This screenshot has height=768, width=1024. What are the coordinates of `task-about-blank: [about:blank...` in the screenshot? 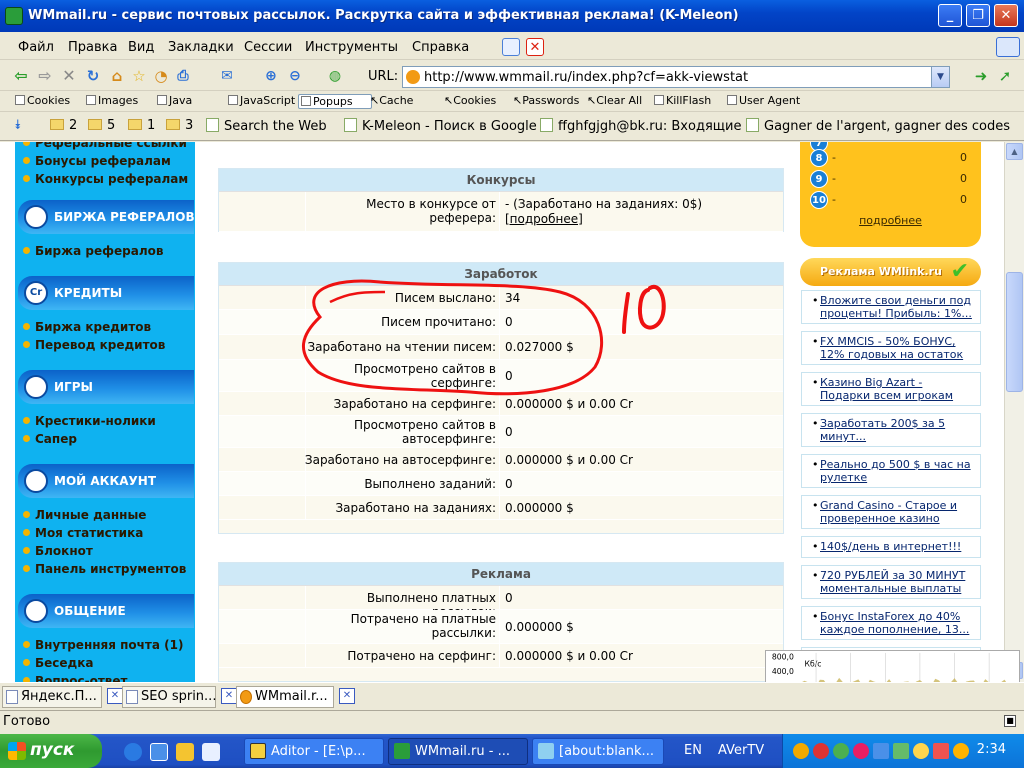 It's located at (598, 751).